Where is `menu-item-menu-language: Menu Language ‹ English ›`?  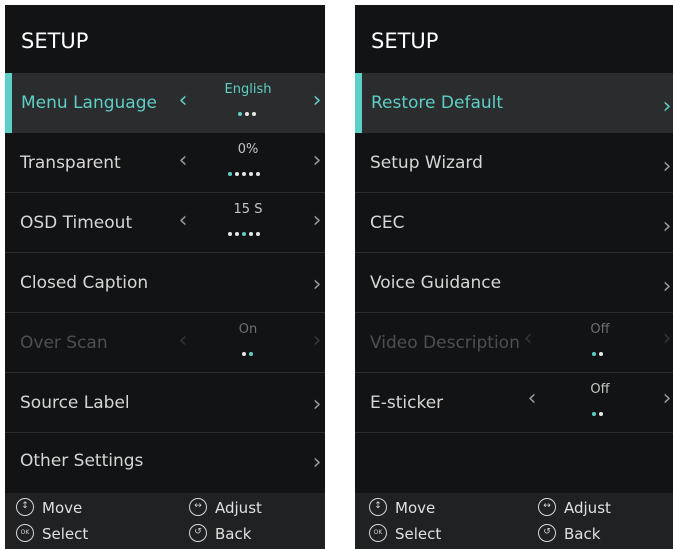 menu-item-menu-language: Menu Language ‹ English › is located at coordinates (165, 103).